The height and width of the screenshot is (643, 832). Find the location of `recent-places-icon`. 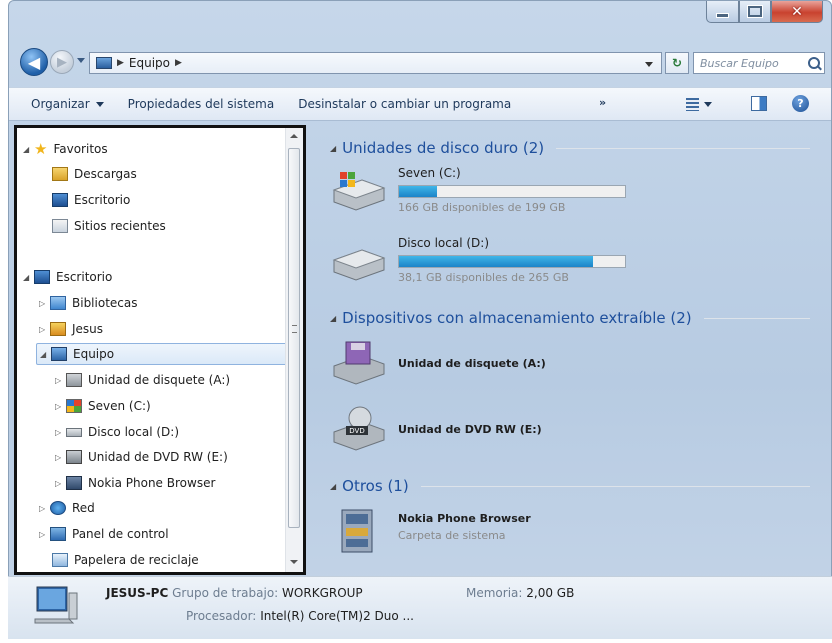

recent-places-icon is located at coordinates (60, 226).